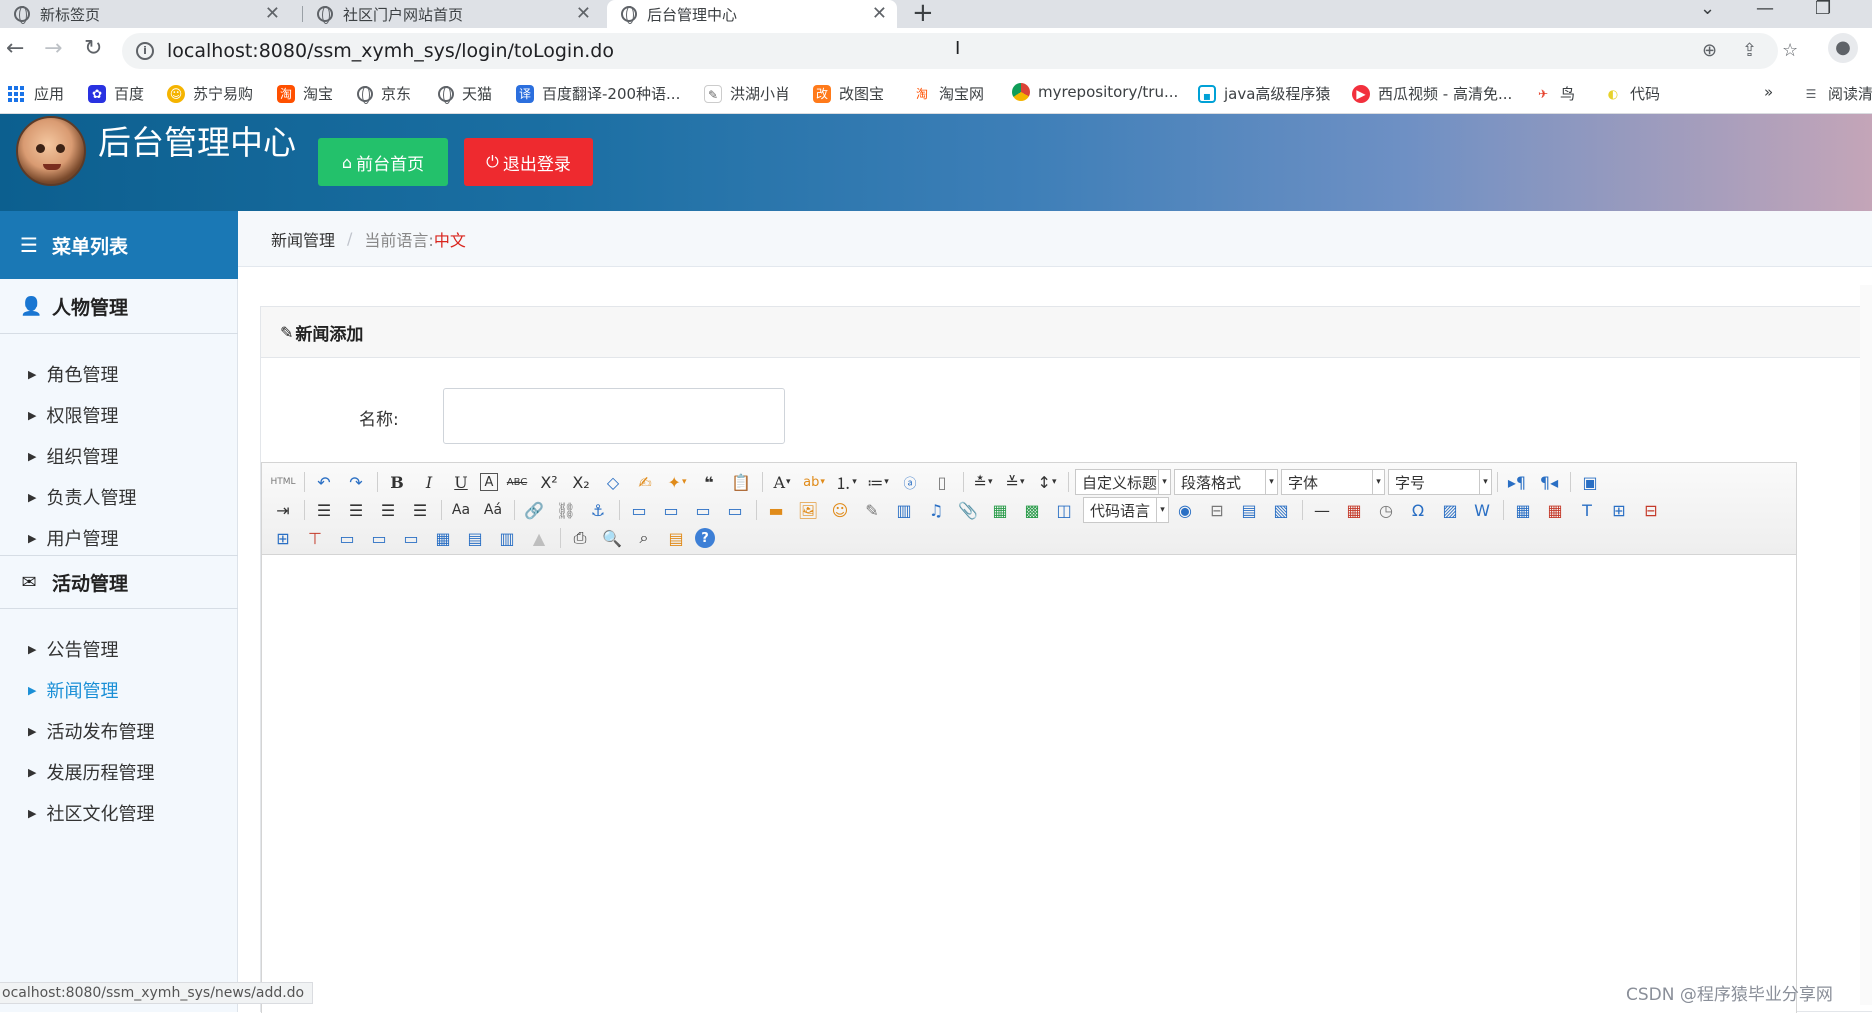 This screenshot has height=1014, width=1872. Describe the element at coordinates (411, 538) in the screenshot. I see `merge-down-icon: ▭` at that location.